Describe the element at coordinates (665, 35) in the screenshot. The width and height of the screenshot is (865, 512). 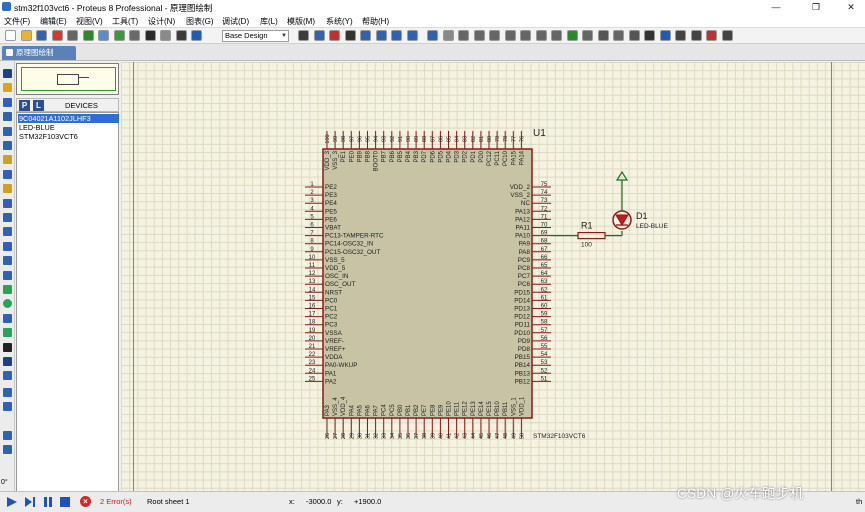
I see `property-tool-icon` at that location.